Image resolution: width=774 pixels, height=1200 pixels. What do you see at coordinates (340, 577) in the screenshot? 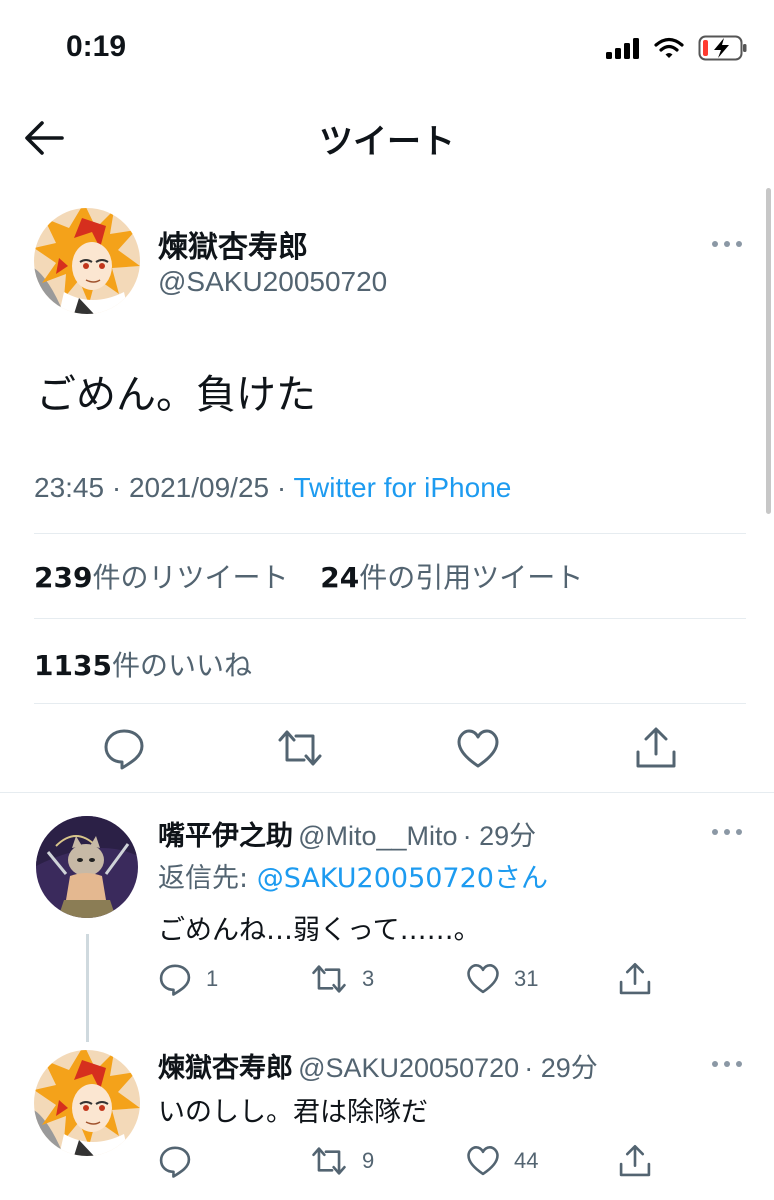
I see `quotes-count: 24` at bounding box center [340, 577].